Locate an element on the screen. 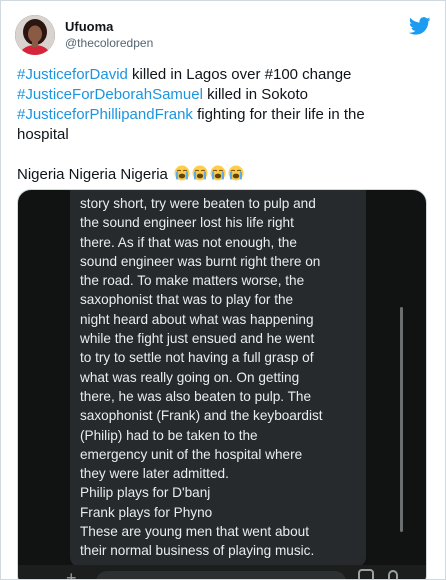 This screenshot has width=446, height=580. chat-input-bar: + is located at coordinates (222, 572).